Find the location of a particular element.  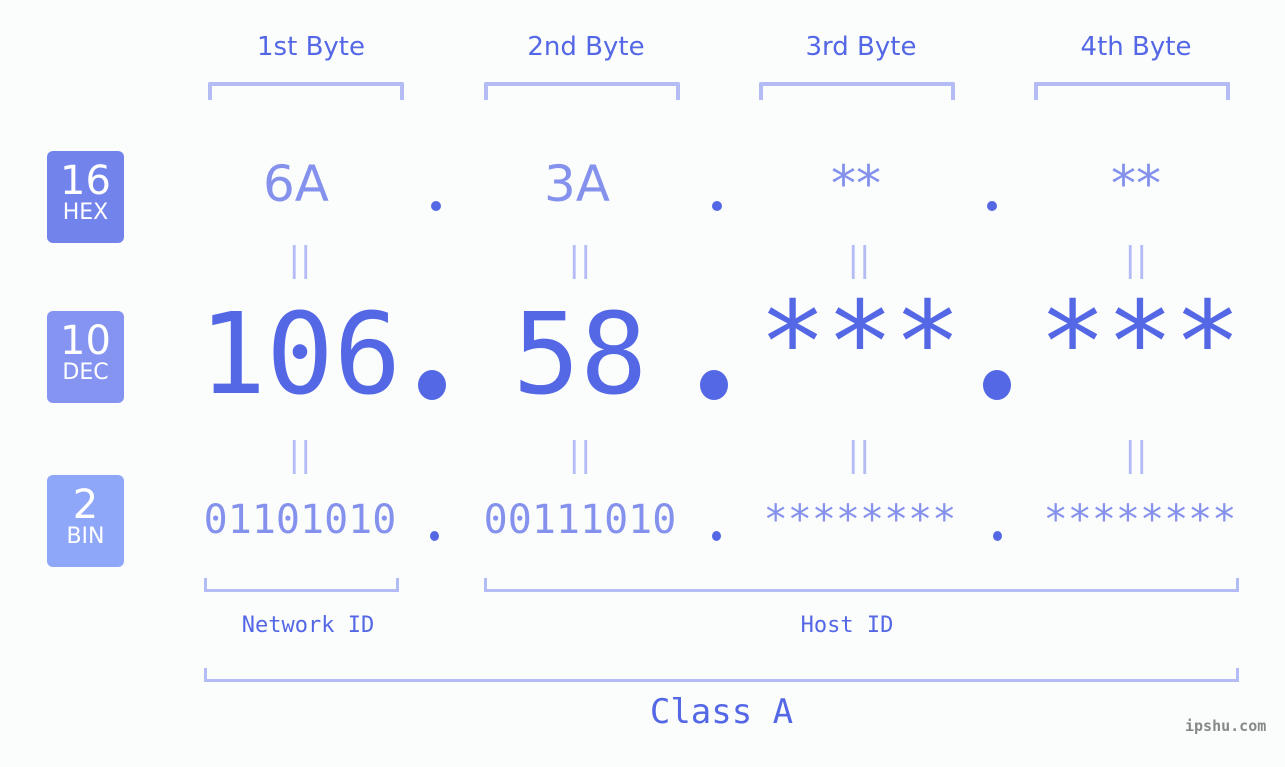

hex-value-4: ** is located at coordinates (1136, 184).